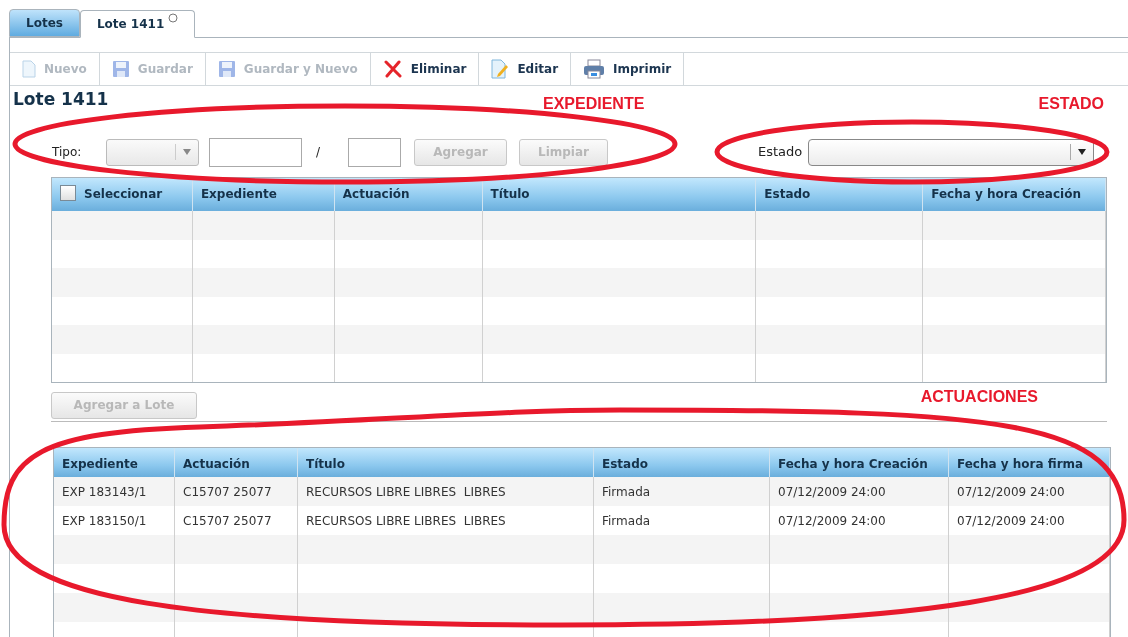 Image resolution: width=1128 pixels, height=637 pixels. Describe the element at coordinates (525, 69) in the screenshot. I see `toolbar-button: Editar` at that location.